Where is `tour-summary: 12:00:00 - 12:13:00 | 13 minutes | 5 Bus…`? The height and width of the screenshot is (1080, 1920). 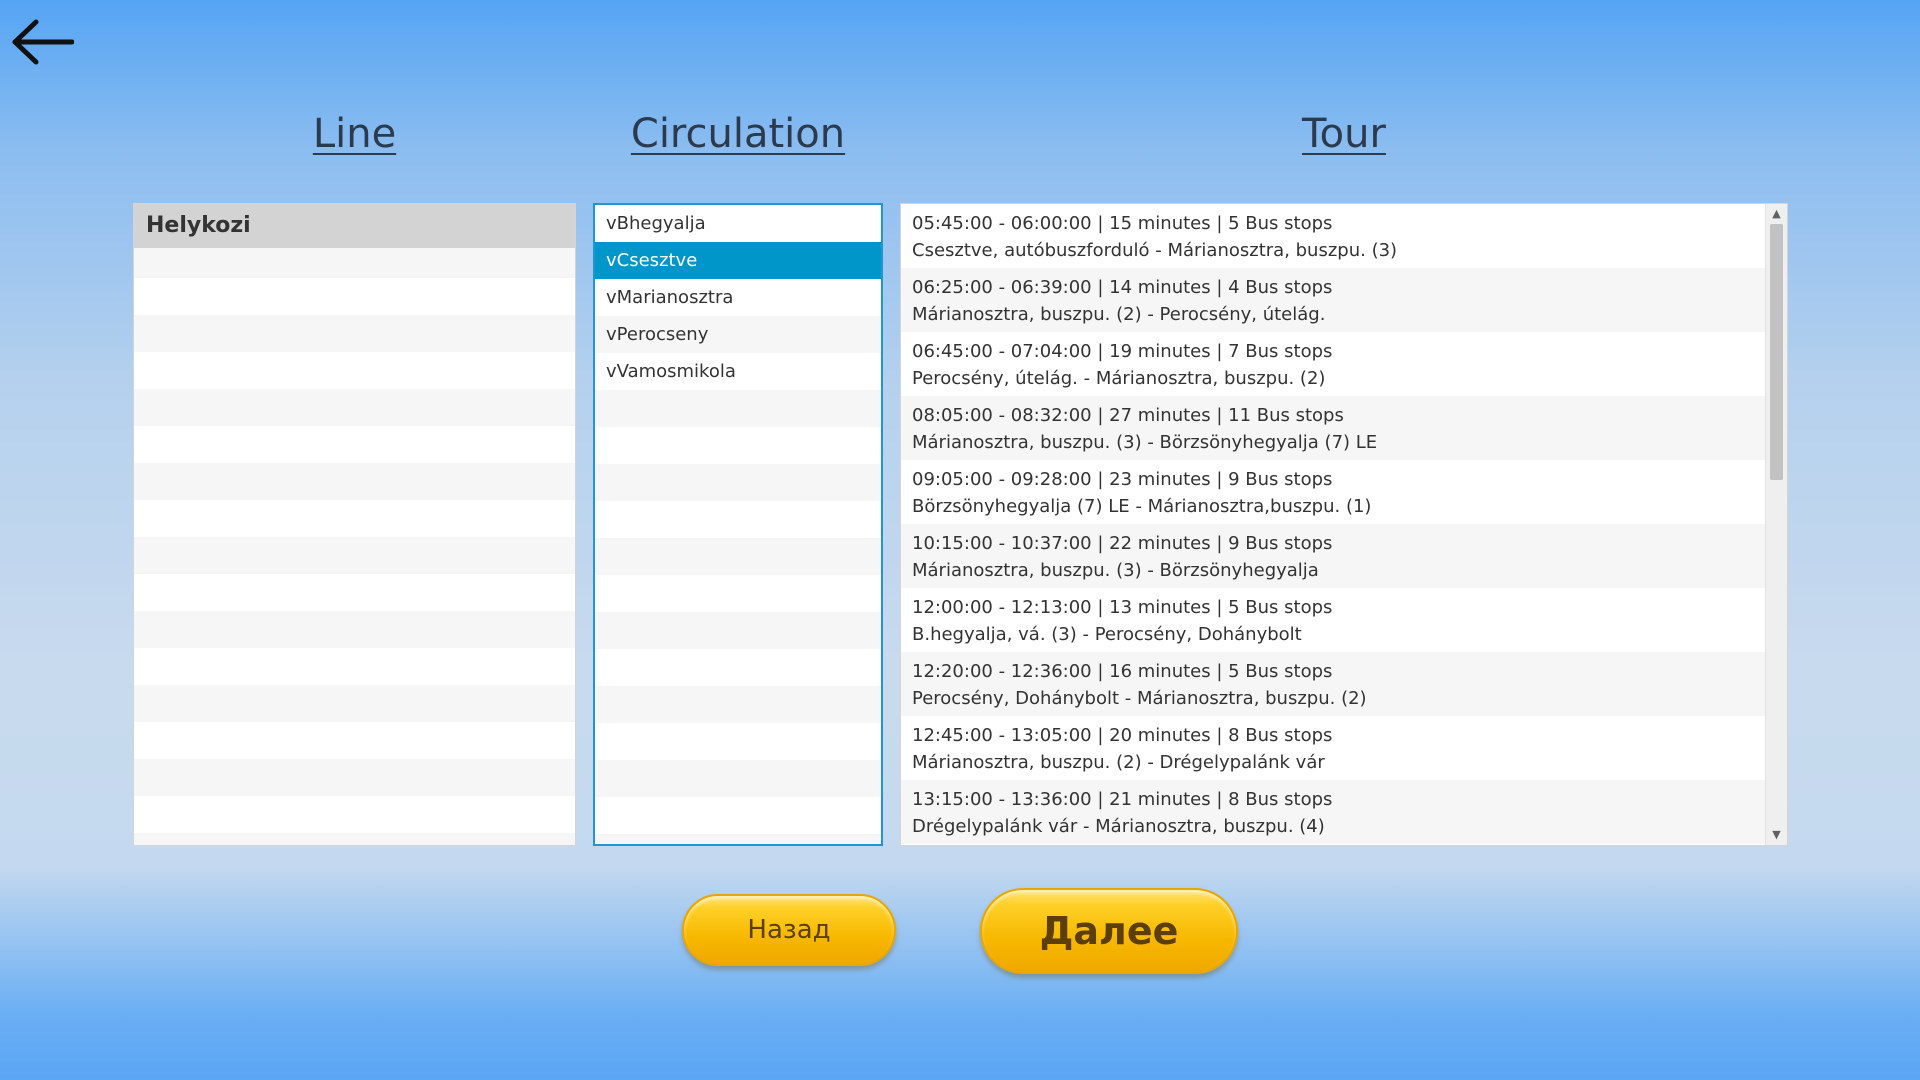 tour-summary: 12:00:00 - 12:13:00 | 13 minutes | 5 Bus… is located at coordinates (1122, 607).